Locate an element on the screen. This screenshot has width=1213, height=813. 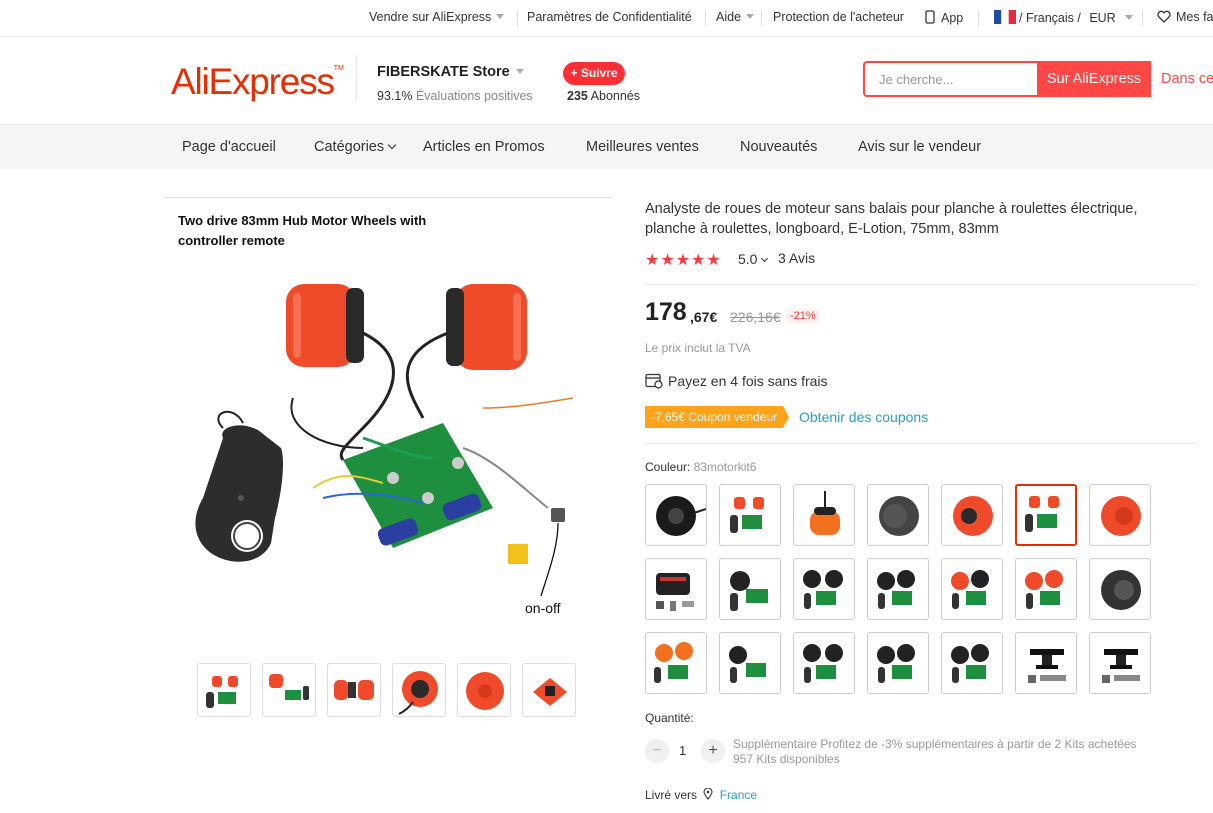
store-rating: 93.1% Évaluations positives is located at coordinates (455, 96).